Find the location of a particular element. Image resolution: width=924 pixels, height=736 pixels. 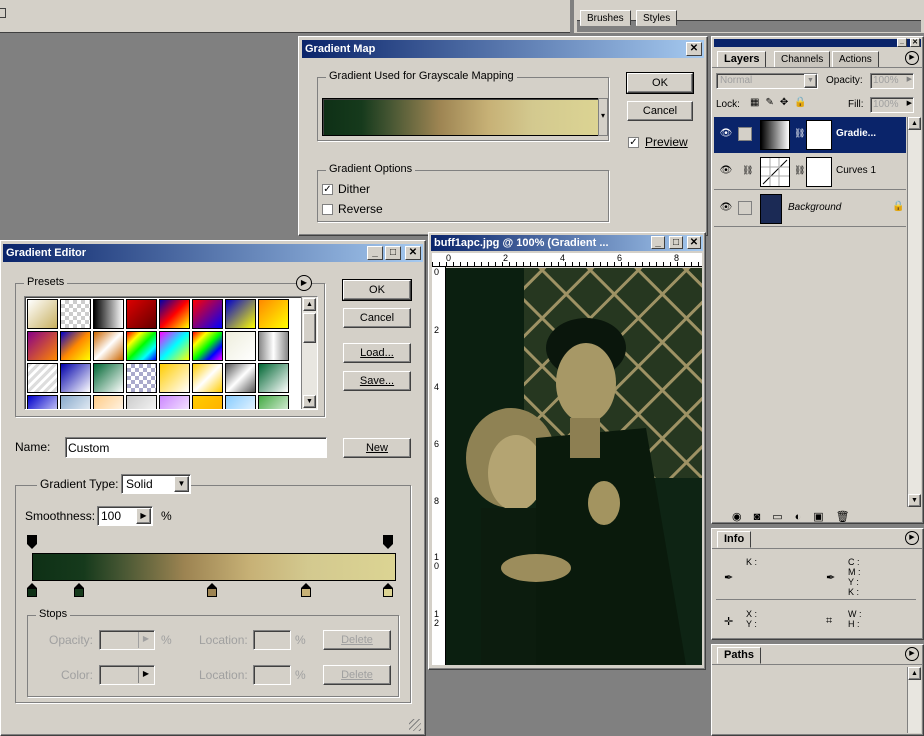

preview-checkbox: ✓ is located at coordinates (633, 142).